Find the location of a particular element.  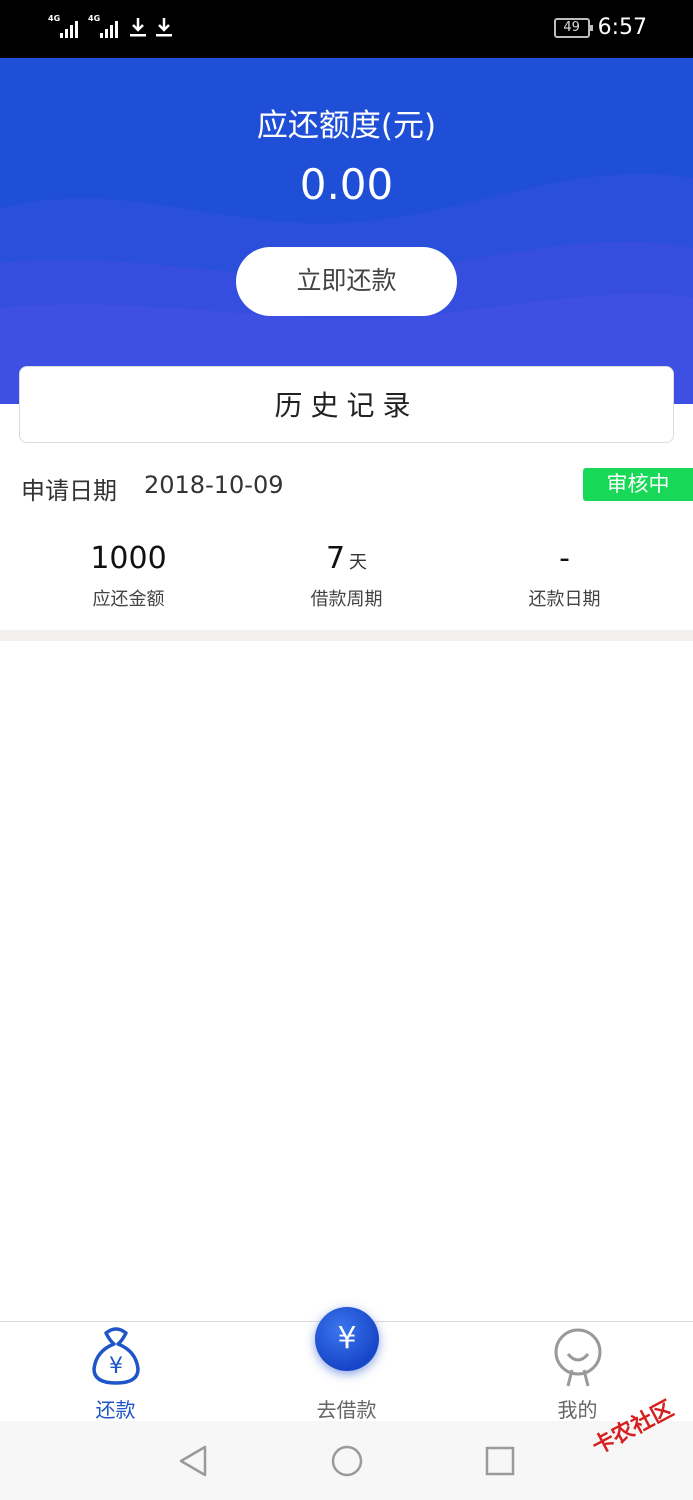

history-records-tab: 历史记录 is located at coordinates (346, 404).